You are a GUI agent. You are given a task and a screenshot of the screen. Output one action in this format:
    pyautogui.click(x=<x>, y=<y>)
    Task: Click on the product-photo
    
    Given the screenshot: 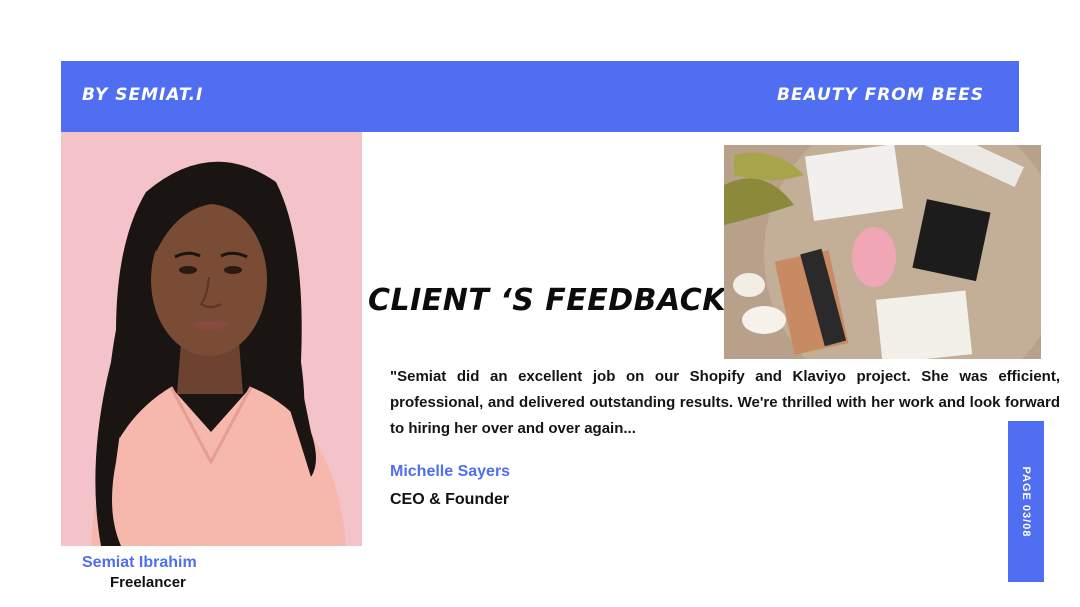 What is the action you would take?
    pyautogui.click(x=882, y=252)
    